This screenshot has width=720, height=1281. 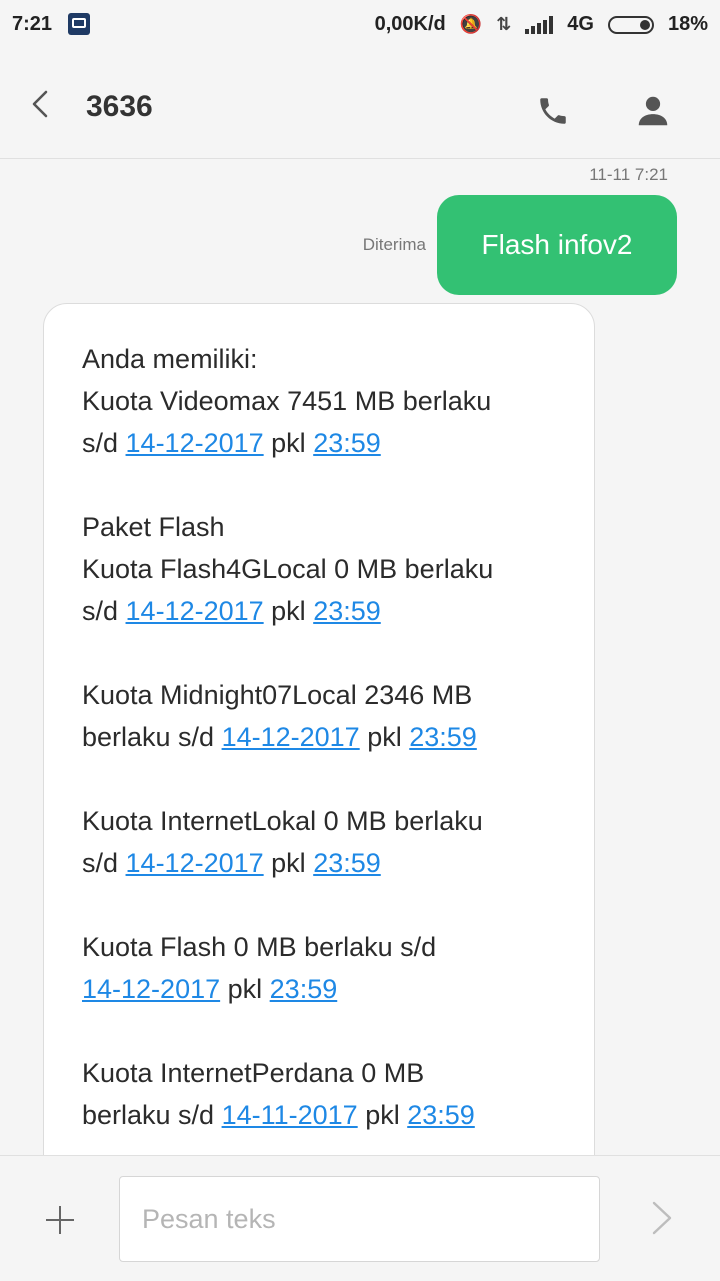 I want to click on sent-message-text: Flash infov2, so click(x=557, y=244).